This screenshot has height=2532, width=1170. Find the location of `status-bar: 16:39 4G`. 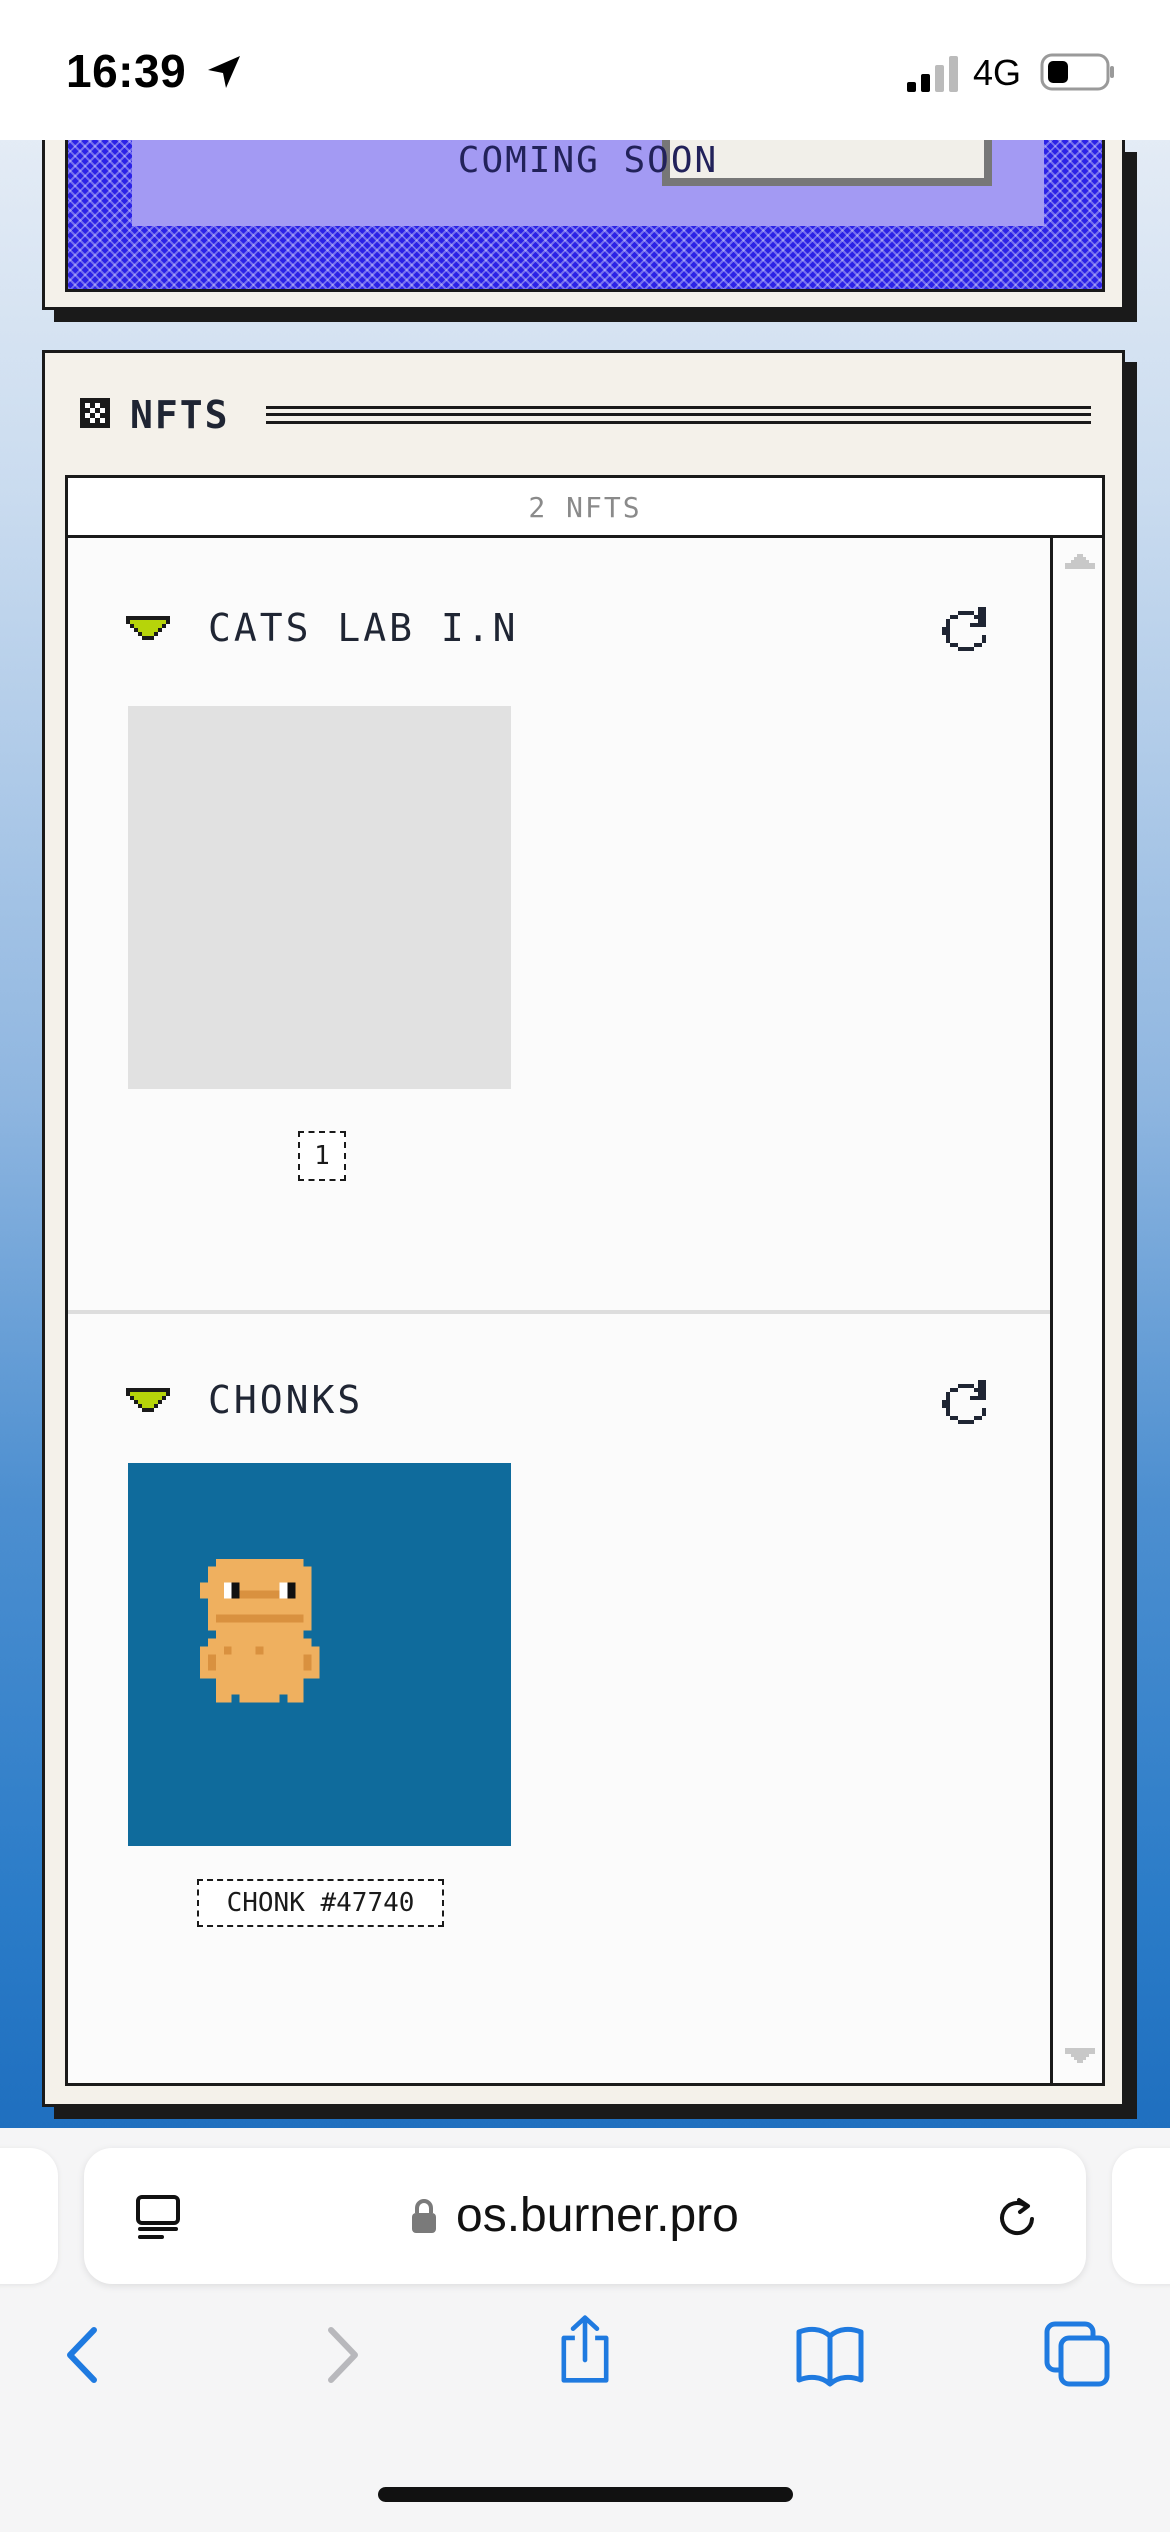

status-bar: 16:39 4G is located at coordinates (585, 70).